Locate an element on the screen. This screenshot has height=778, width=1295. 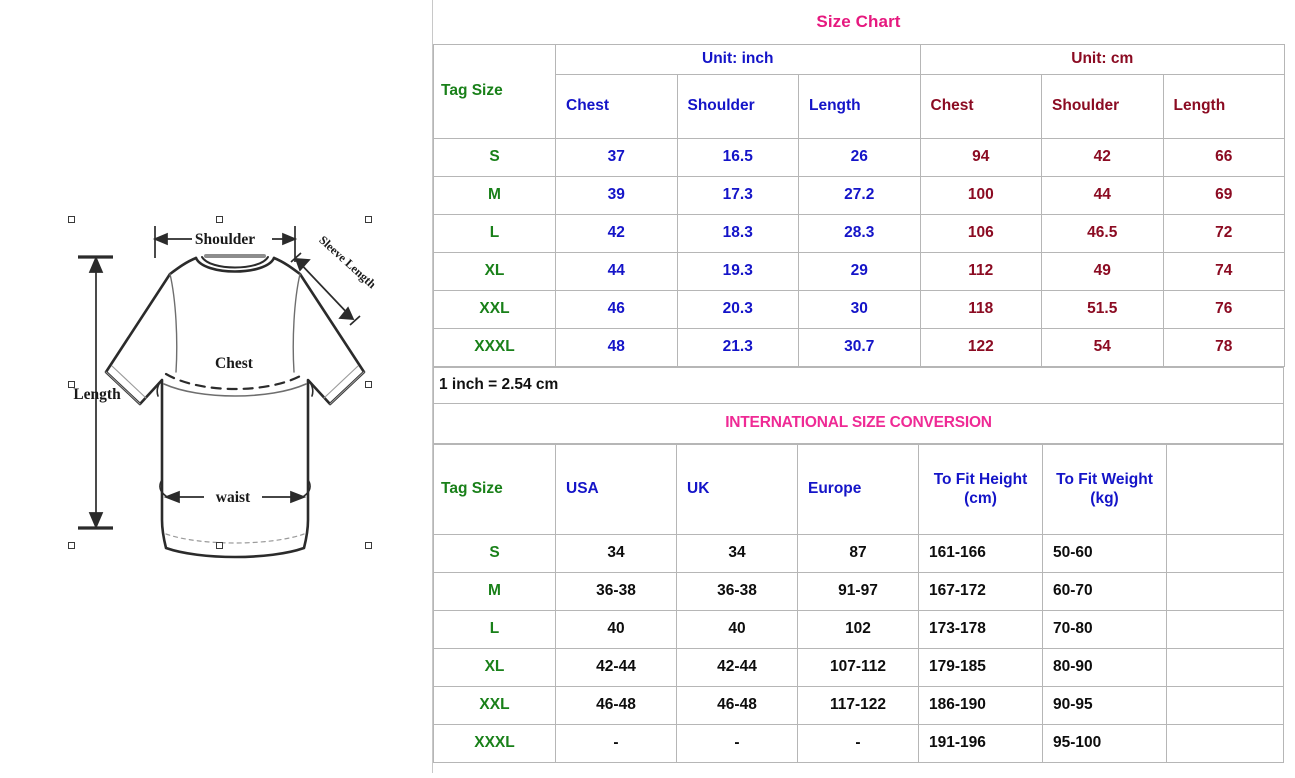
international-size-conversion-title: INTERNATIONAL SIZE CONVERSION is located at coordinates (858, 423).